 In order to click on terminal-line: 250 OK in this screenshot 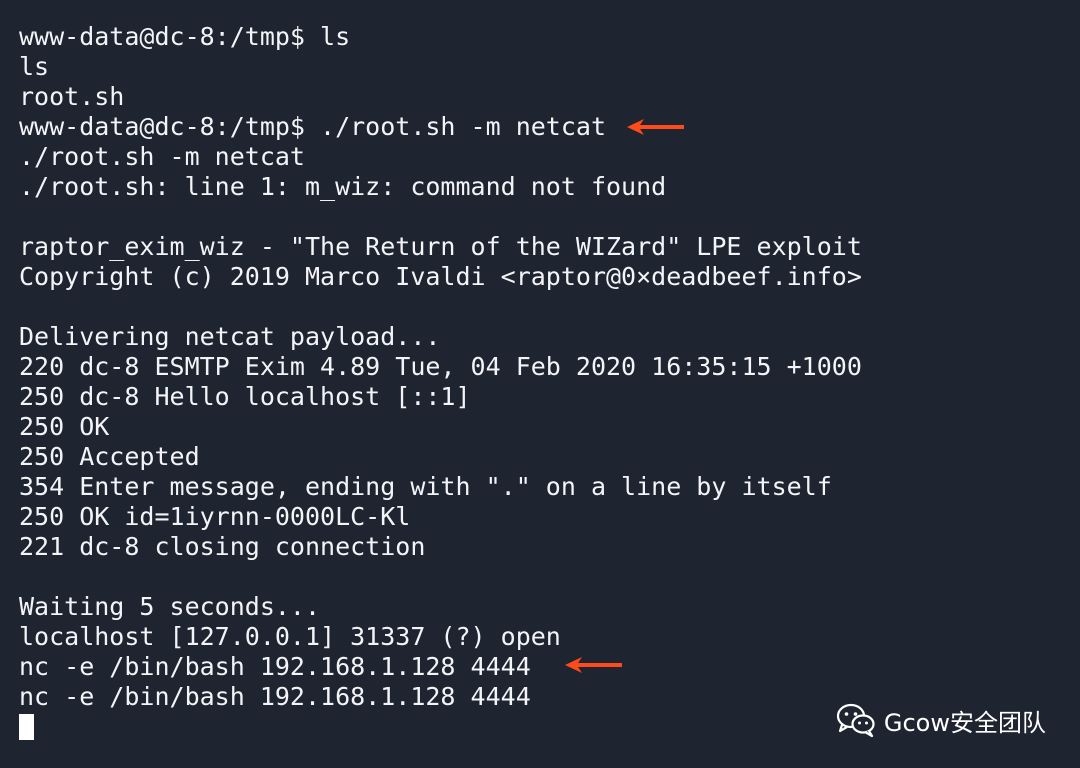, I will do `click(64, 426)`.